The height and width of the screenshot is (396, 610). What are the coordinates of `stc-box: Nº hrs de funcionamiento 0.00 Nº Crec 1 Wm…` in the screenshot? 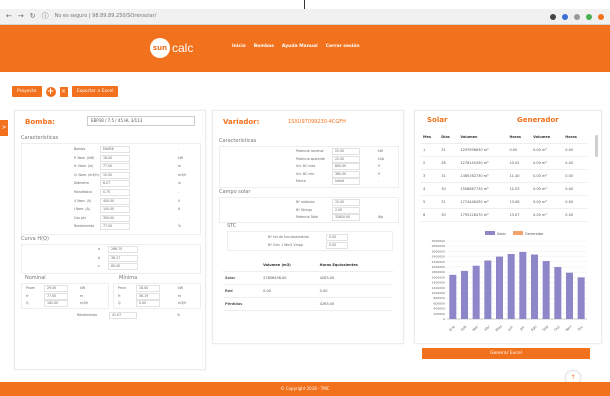 It's located at (310, 241).